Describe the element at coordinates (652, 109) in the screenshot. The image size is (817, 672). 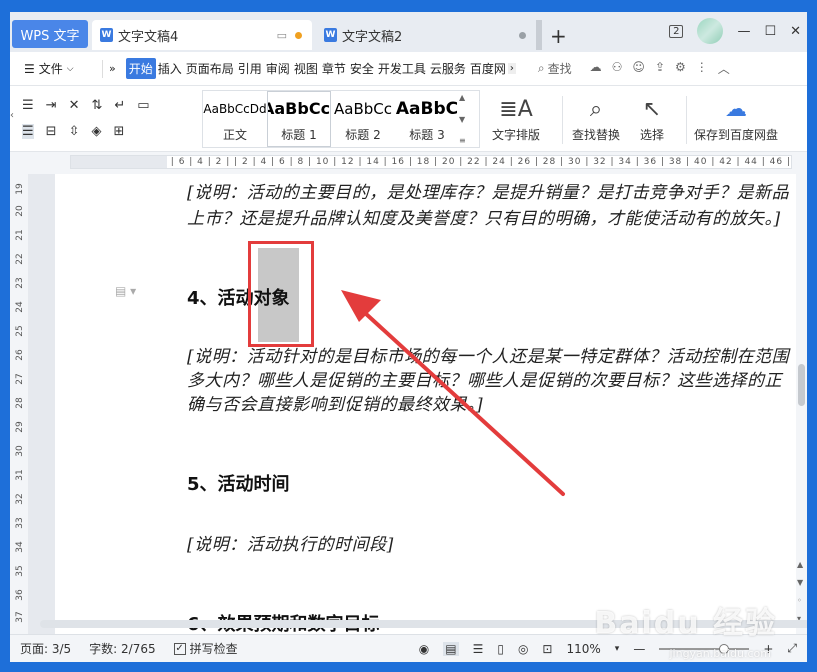
I see `cursor-arrow-icon: ↖` at that location.